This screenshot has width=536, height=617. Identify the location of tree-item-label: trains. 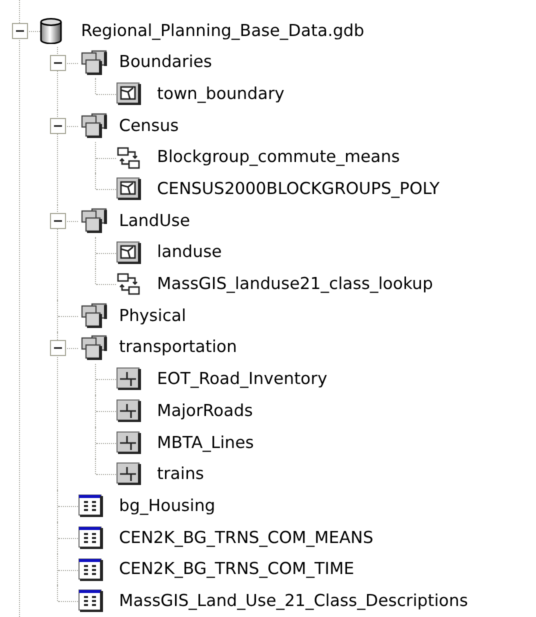
(180, 474).